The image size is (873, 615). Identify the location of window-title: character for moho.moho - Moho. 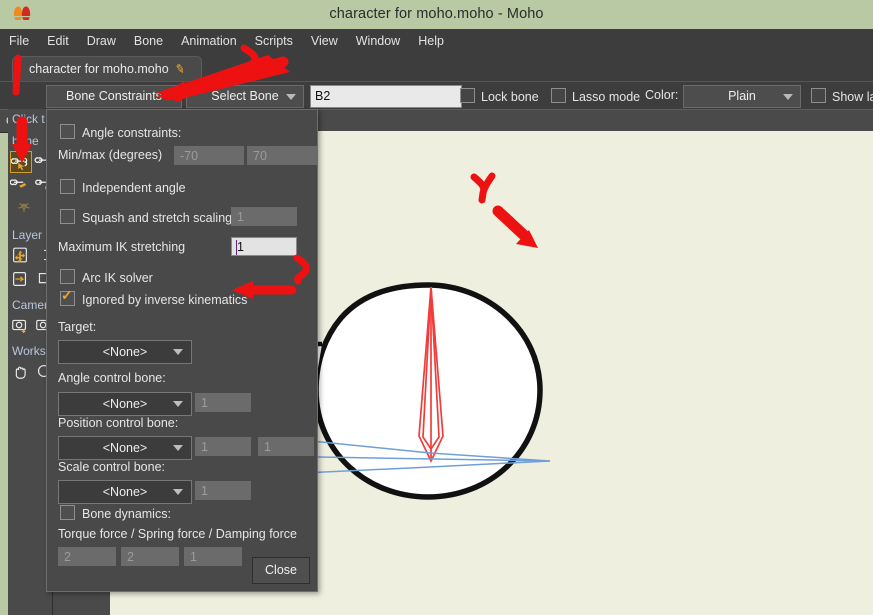
(436, 14).